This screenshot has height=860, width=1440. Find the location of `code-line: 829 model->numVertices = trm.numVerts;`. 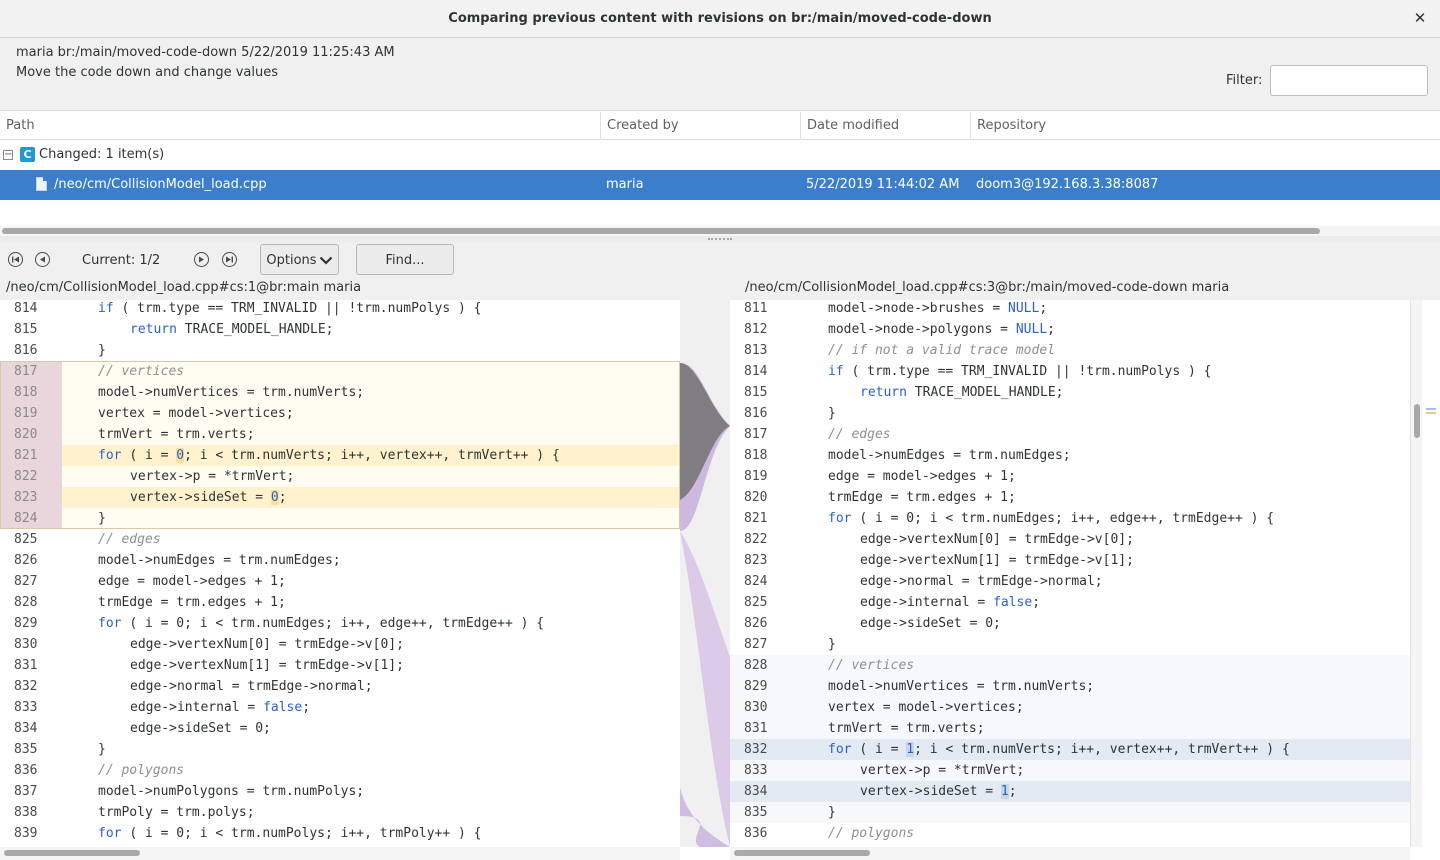

code-line: 829 model->numVertices = trm.numVerts; is located at coordinates (1070, 686).